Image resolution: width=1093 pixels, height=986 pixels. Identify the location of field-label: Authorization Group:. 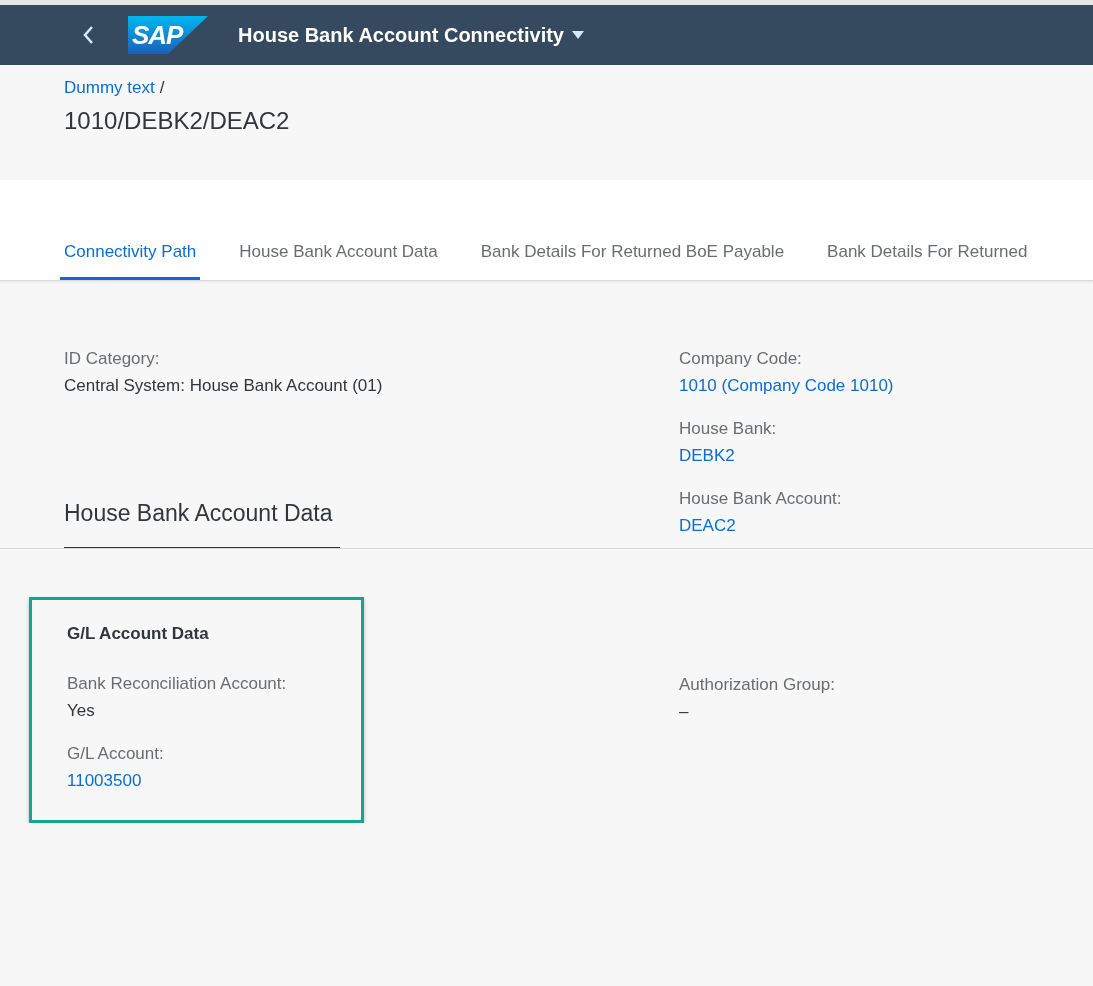
(757, 684).